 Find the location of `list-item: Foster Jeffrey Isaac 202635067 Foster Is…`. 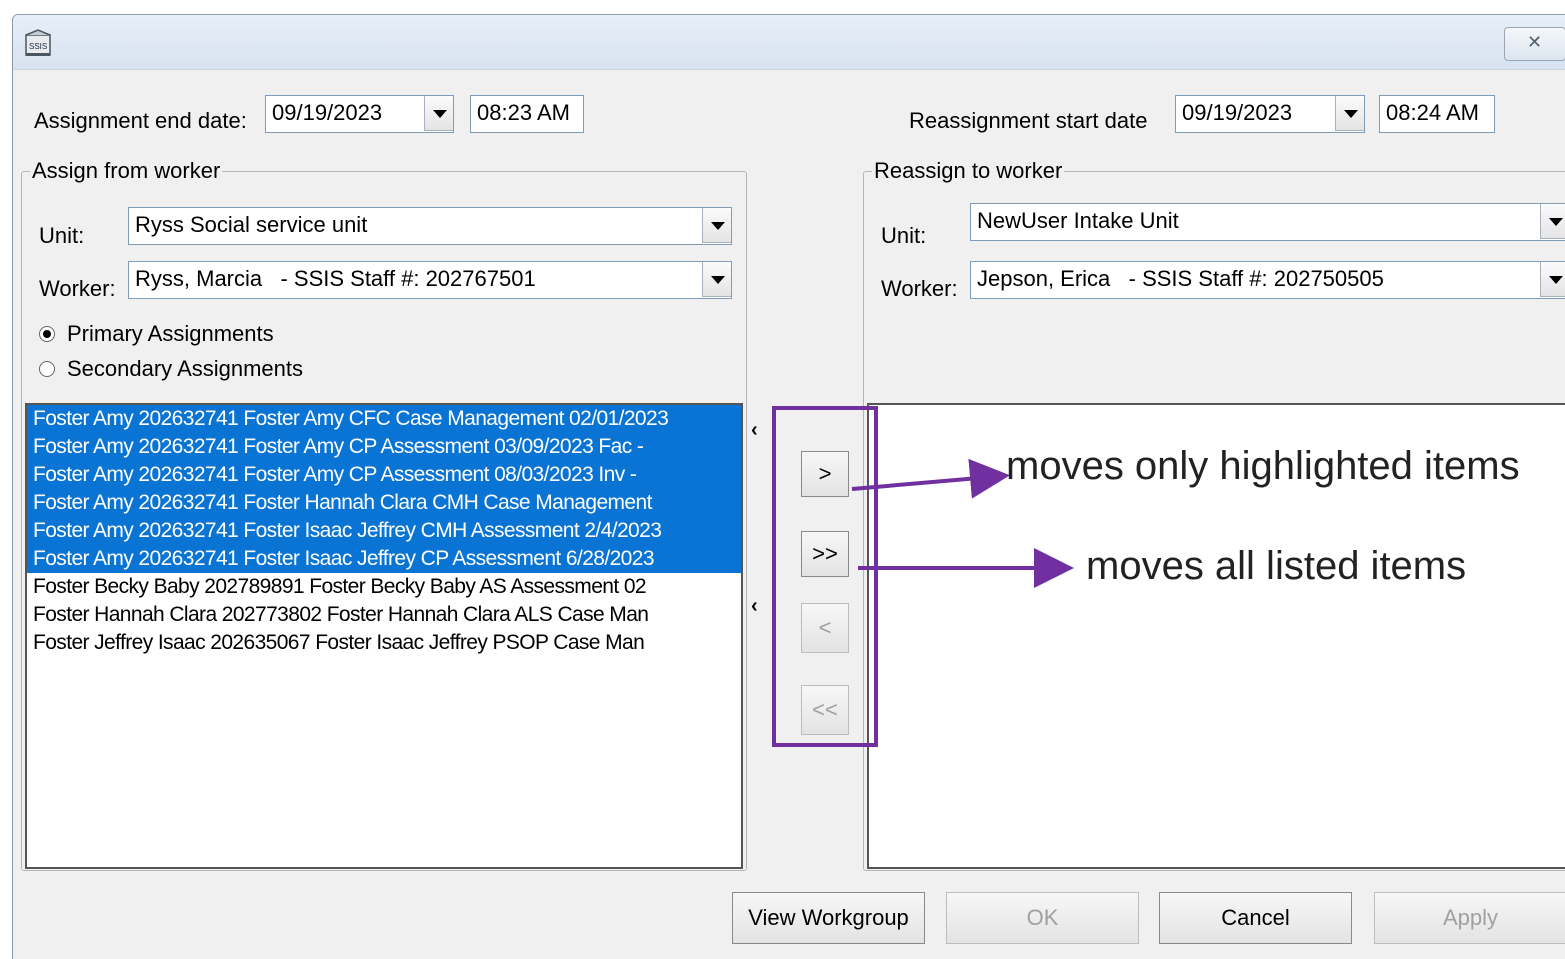

list-item: Foster Jeffrey Isaac 202635067 Foster Is… is located at coordinates (384, 643).